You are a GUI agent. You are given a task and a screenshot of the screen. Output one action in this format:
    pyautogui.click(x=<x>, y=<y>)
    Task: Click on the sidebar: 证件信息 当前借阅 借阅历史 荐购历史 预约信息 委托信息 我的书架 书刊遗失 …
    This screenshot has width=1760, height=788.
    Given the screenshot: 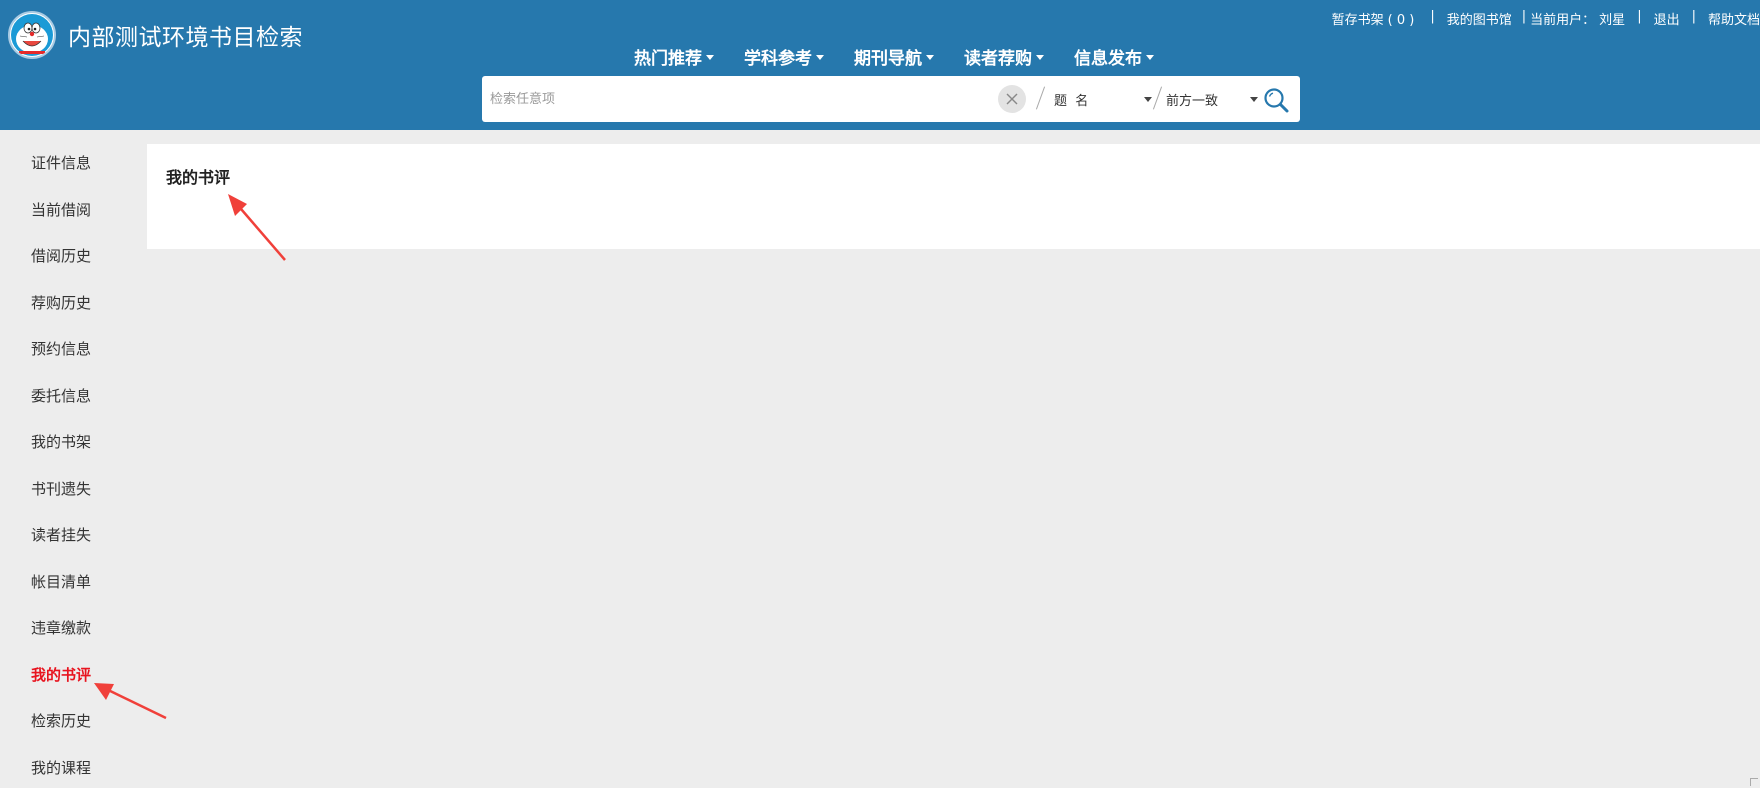 What is the action you would take?
    pyautogui.click(x=73, y=459)
    